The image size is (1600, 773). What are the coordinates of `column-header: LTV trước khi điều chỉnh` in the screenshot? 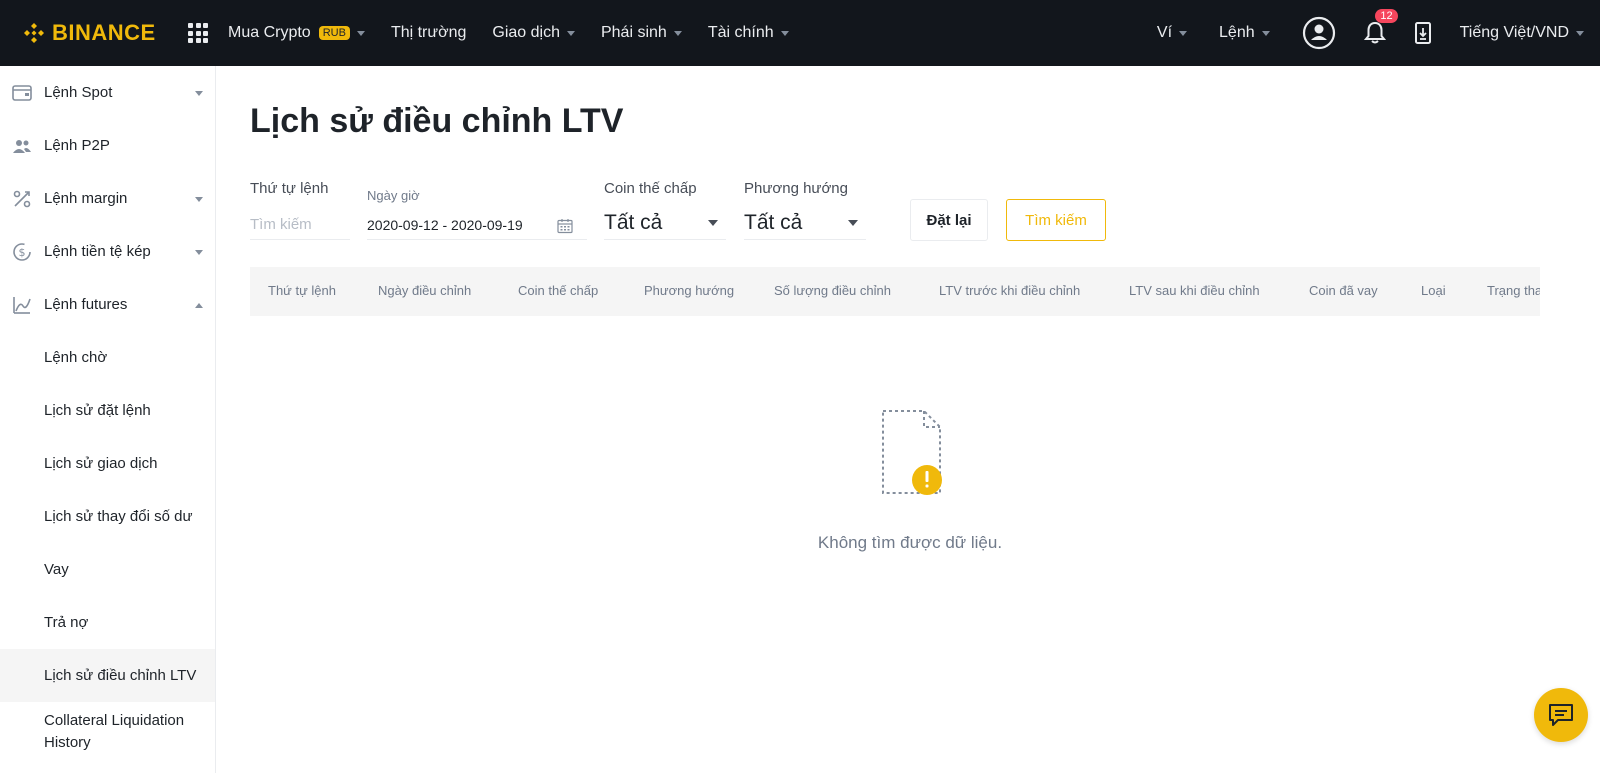 It's located at (1010, 290).